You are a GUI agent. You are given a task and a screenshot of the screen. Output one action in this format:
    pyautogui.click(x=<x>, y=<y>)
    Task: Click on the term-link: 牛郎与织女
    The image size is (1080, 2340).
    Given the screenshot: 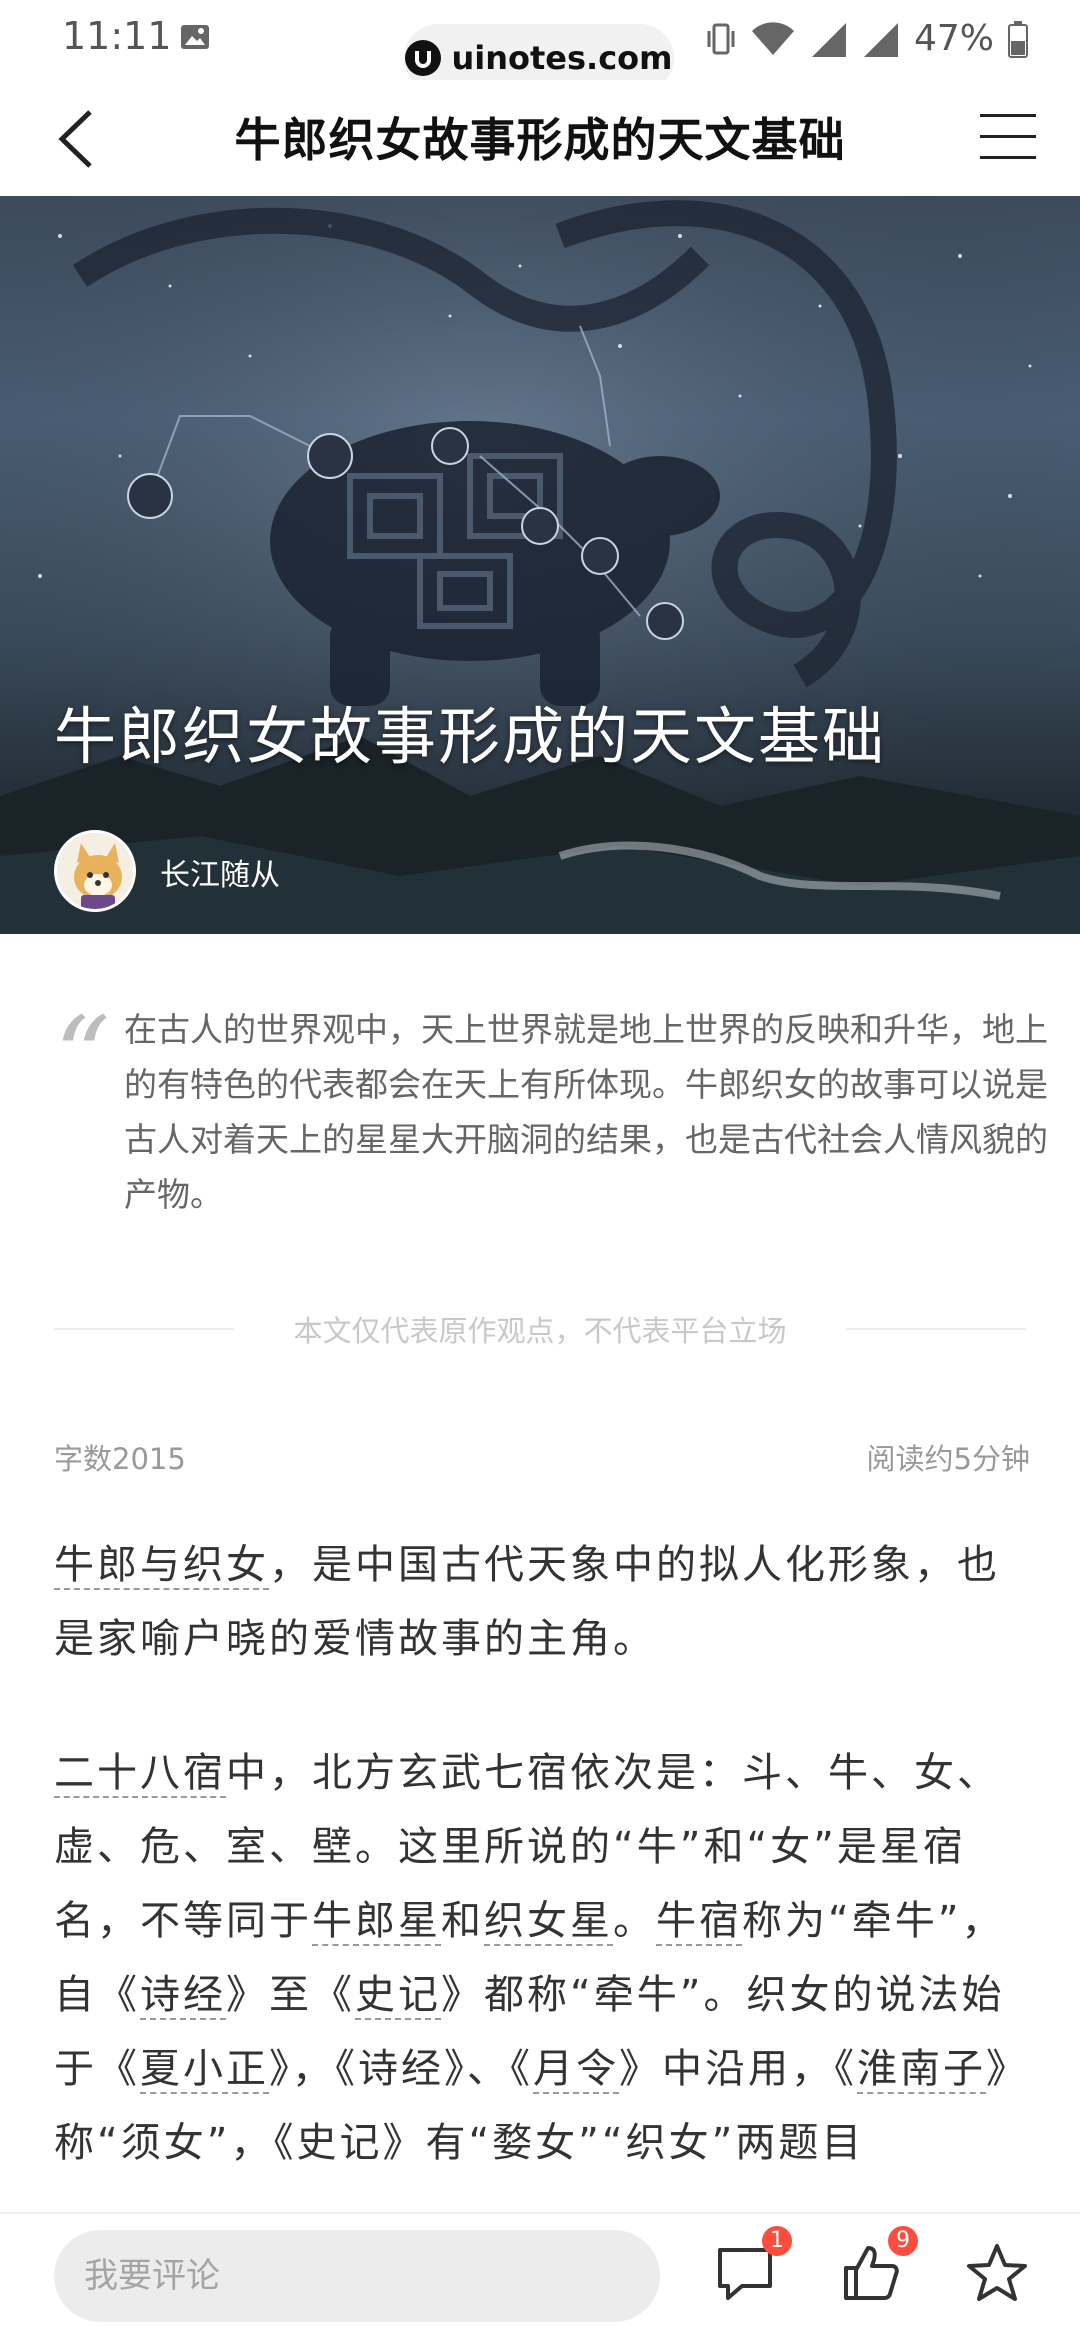 What is the action you would take?
    pyautogui.click(x=161, y=1566)
    